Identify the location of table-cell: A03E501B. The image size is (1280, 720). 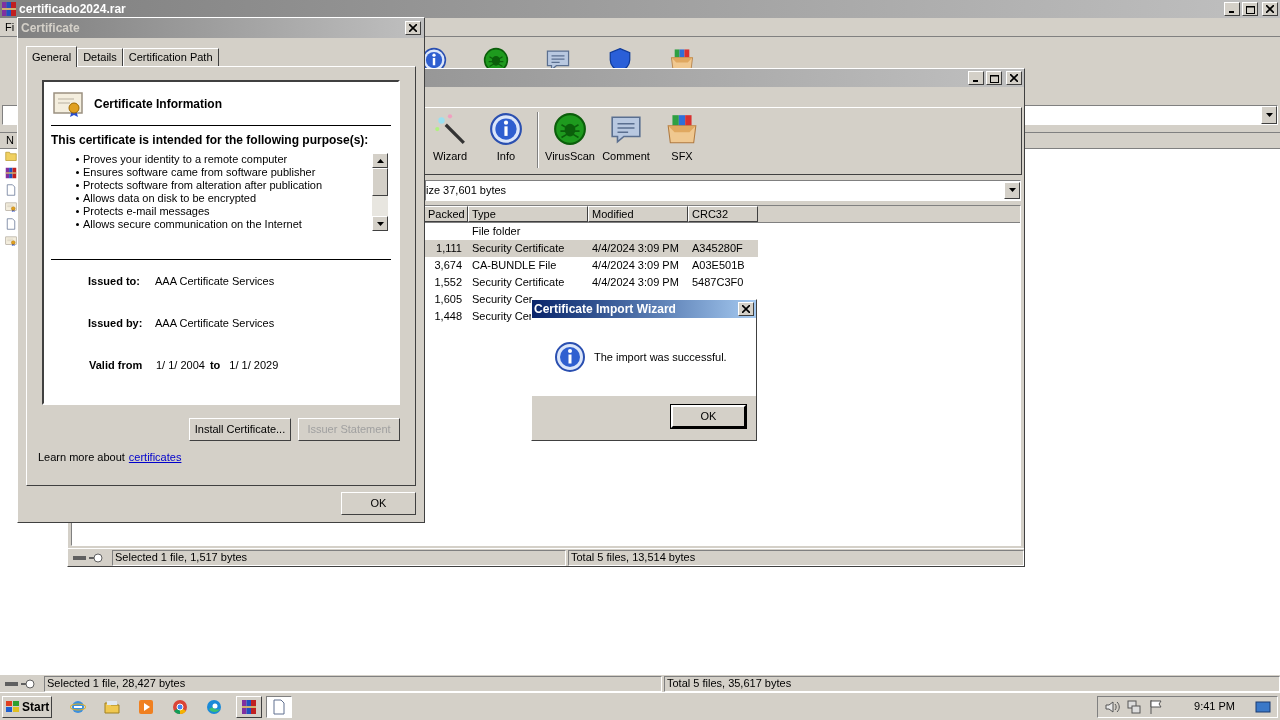
(718, 265).